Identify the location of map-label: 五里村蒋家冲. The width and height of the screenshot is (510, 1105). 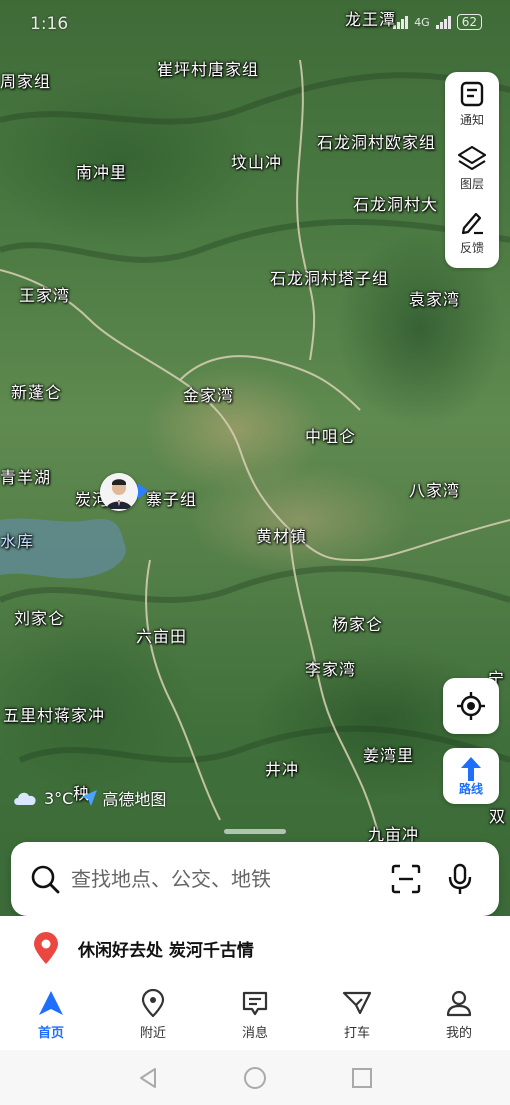
(54, 714).